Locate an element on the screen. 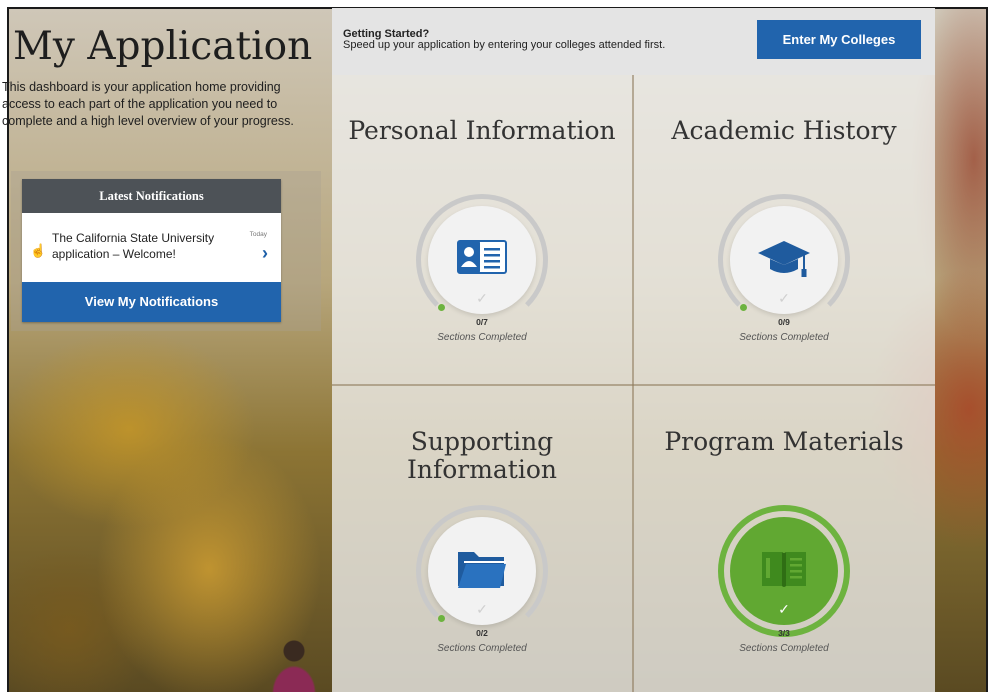  view-notifications-button: View My Notifications is located at coordinates (151, 302).